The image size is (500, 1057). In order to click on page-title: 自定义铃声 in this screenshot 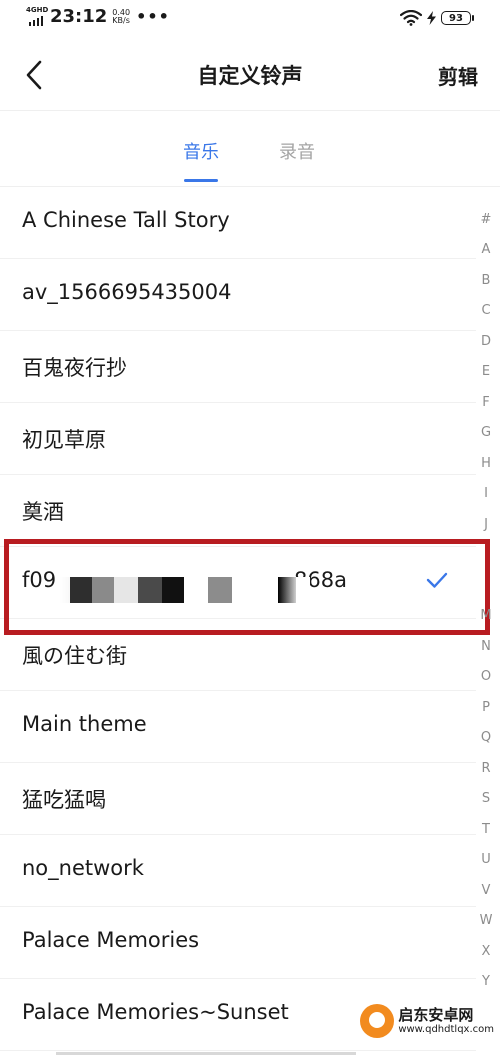, I will do `click(250, 76)`.